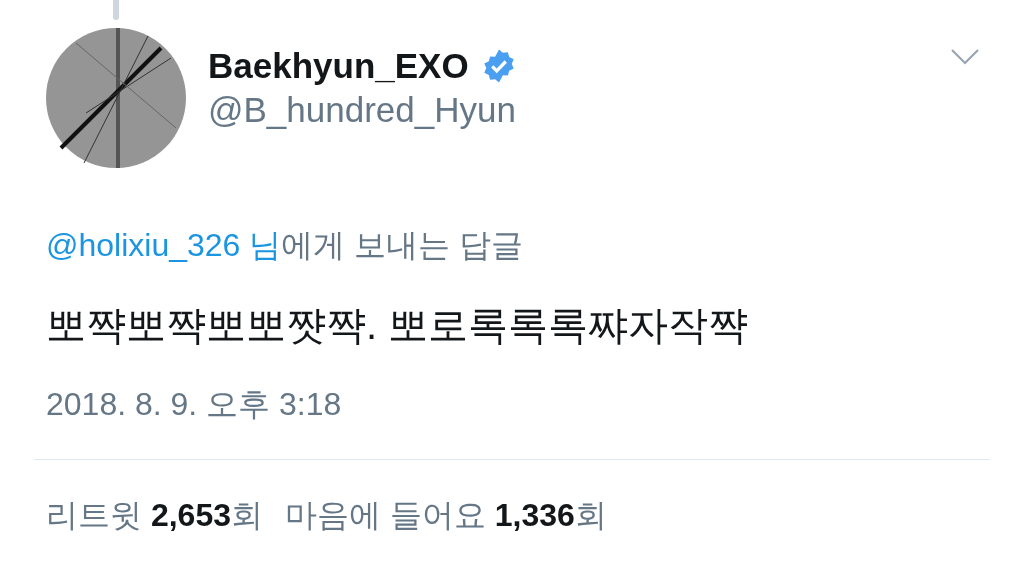  Describe the element at coordinates (154, 516) in the screenshot. I see `stat-count: 리트윗 2,653회` at that location.